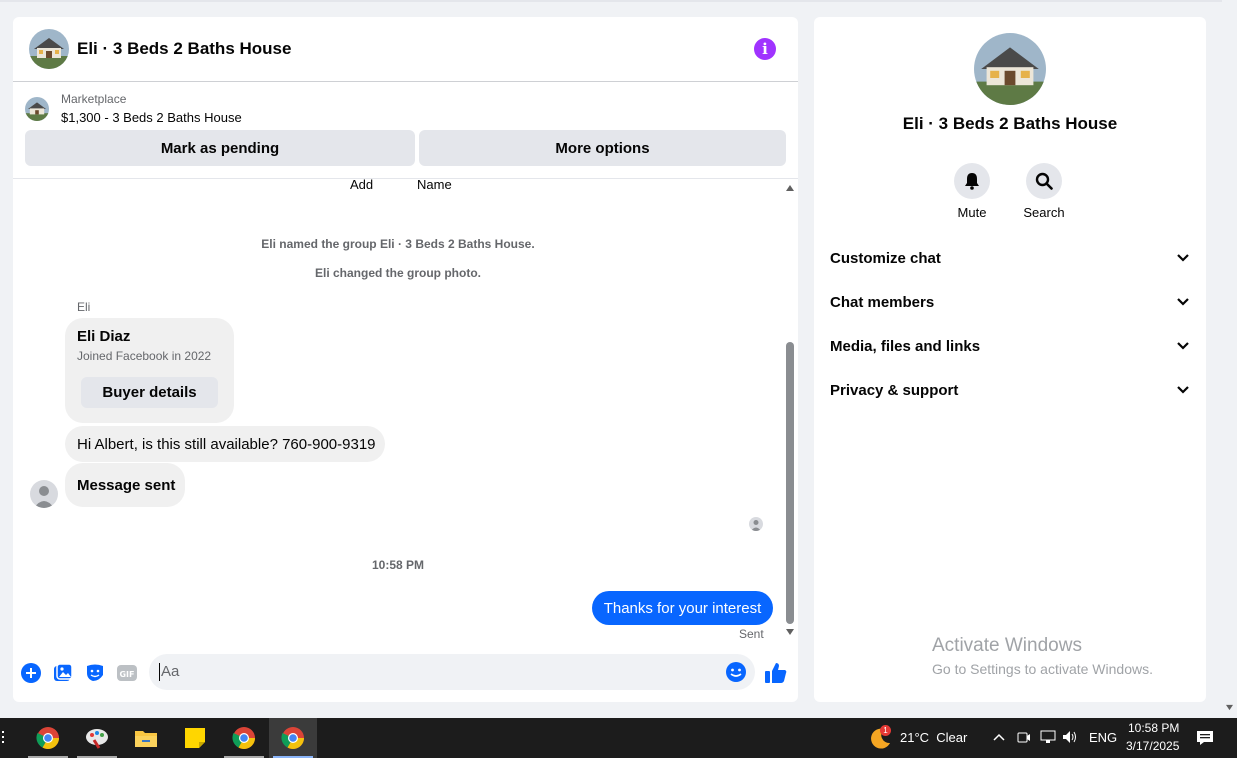 The height and width of the screenshot is (758, 1237). What do you see at coordinates (790, 483) in the screenshot?
I see `scrollbar-thumb` at bounding box center [790, 483].